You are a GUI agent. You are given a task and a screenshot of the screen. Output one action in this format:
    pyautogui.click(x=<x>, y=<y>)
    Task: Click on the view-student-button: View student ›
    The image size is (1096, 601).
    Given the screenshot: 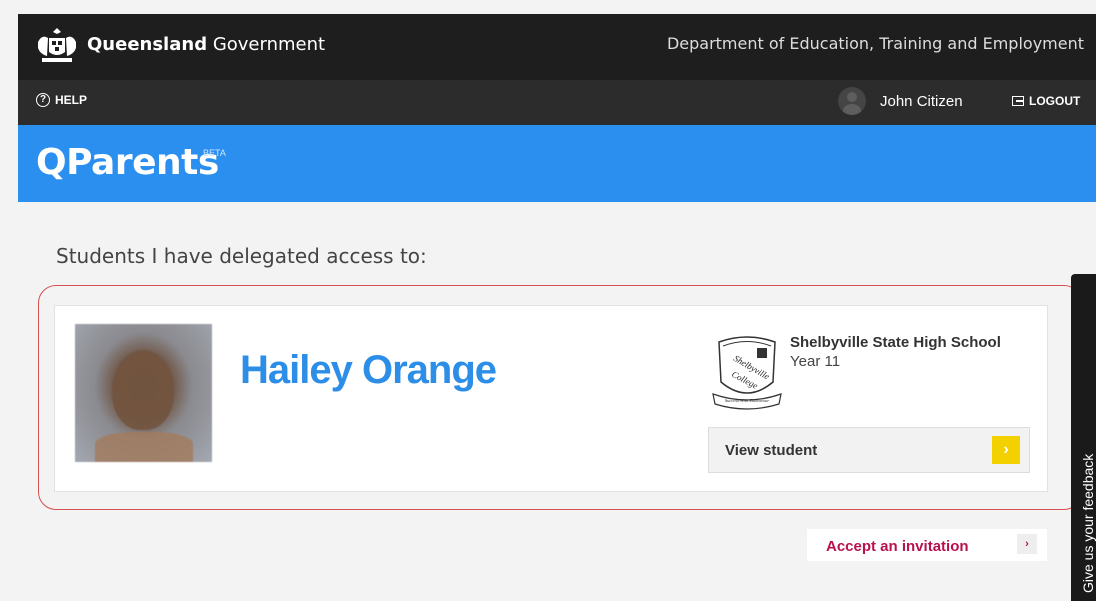 What is the action you would take?
    pyautogui.click(x=869, y=450)
    